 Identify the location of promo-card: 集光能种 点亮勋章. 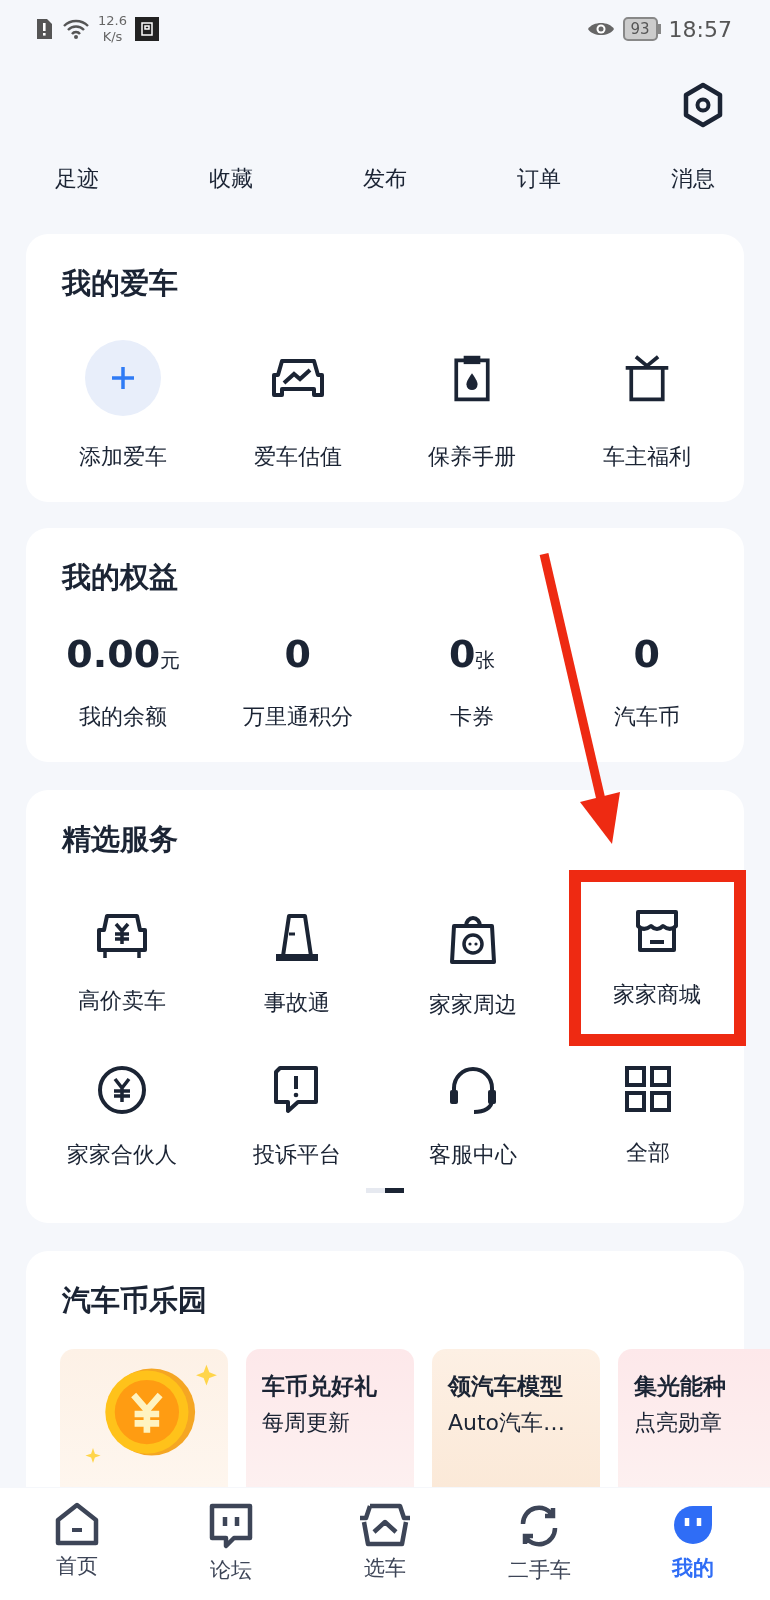
(694, 1418).